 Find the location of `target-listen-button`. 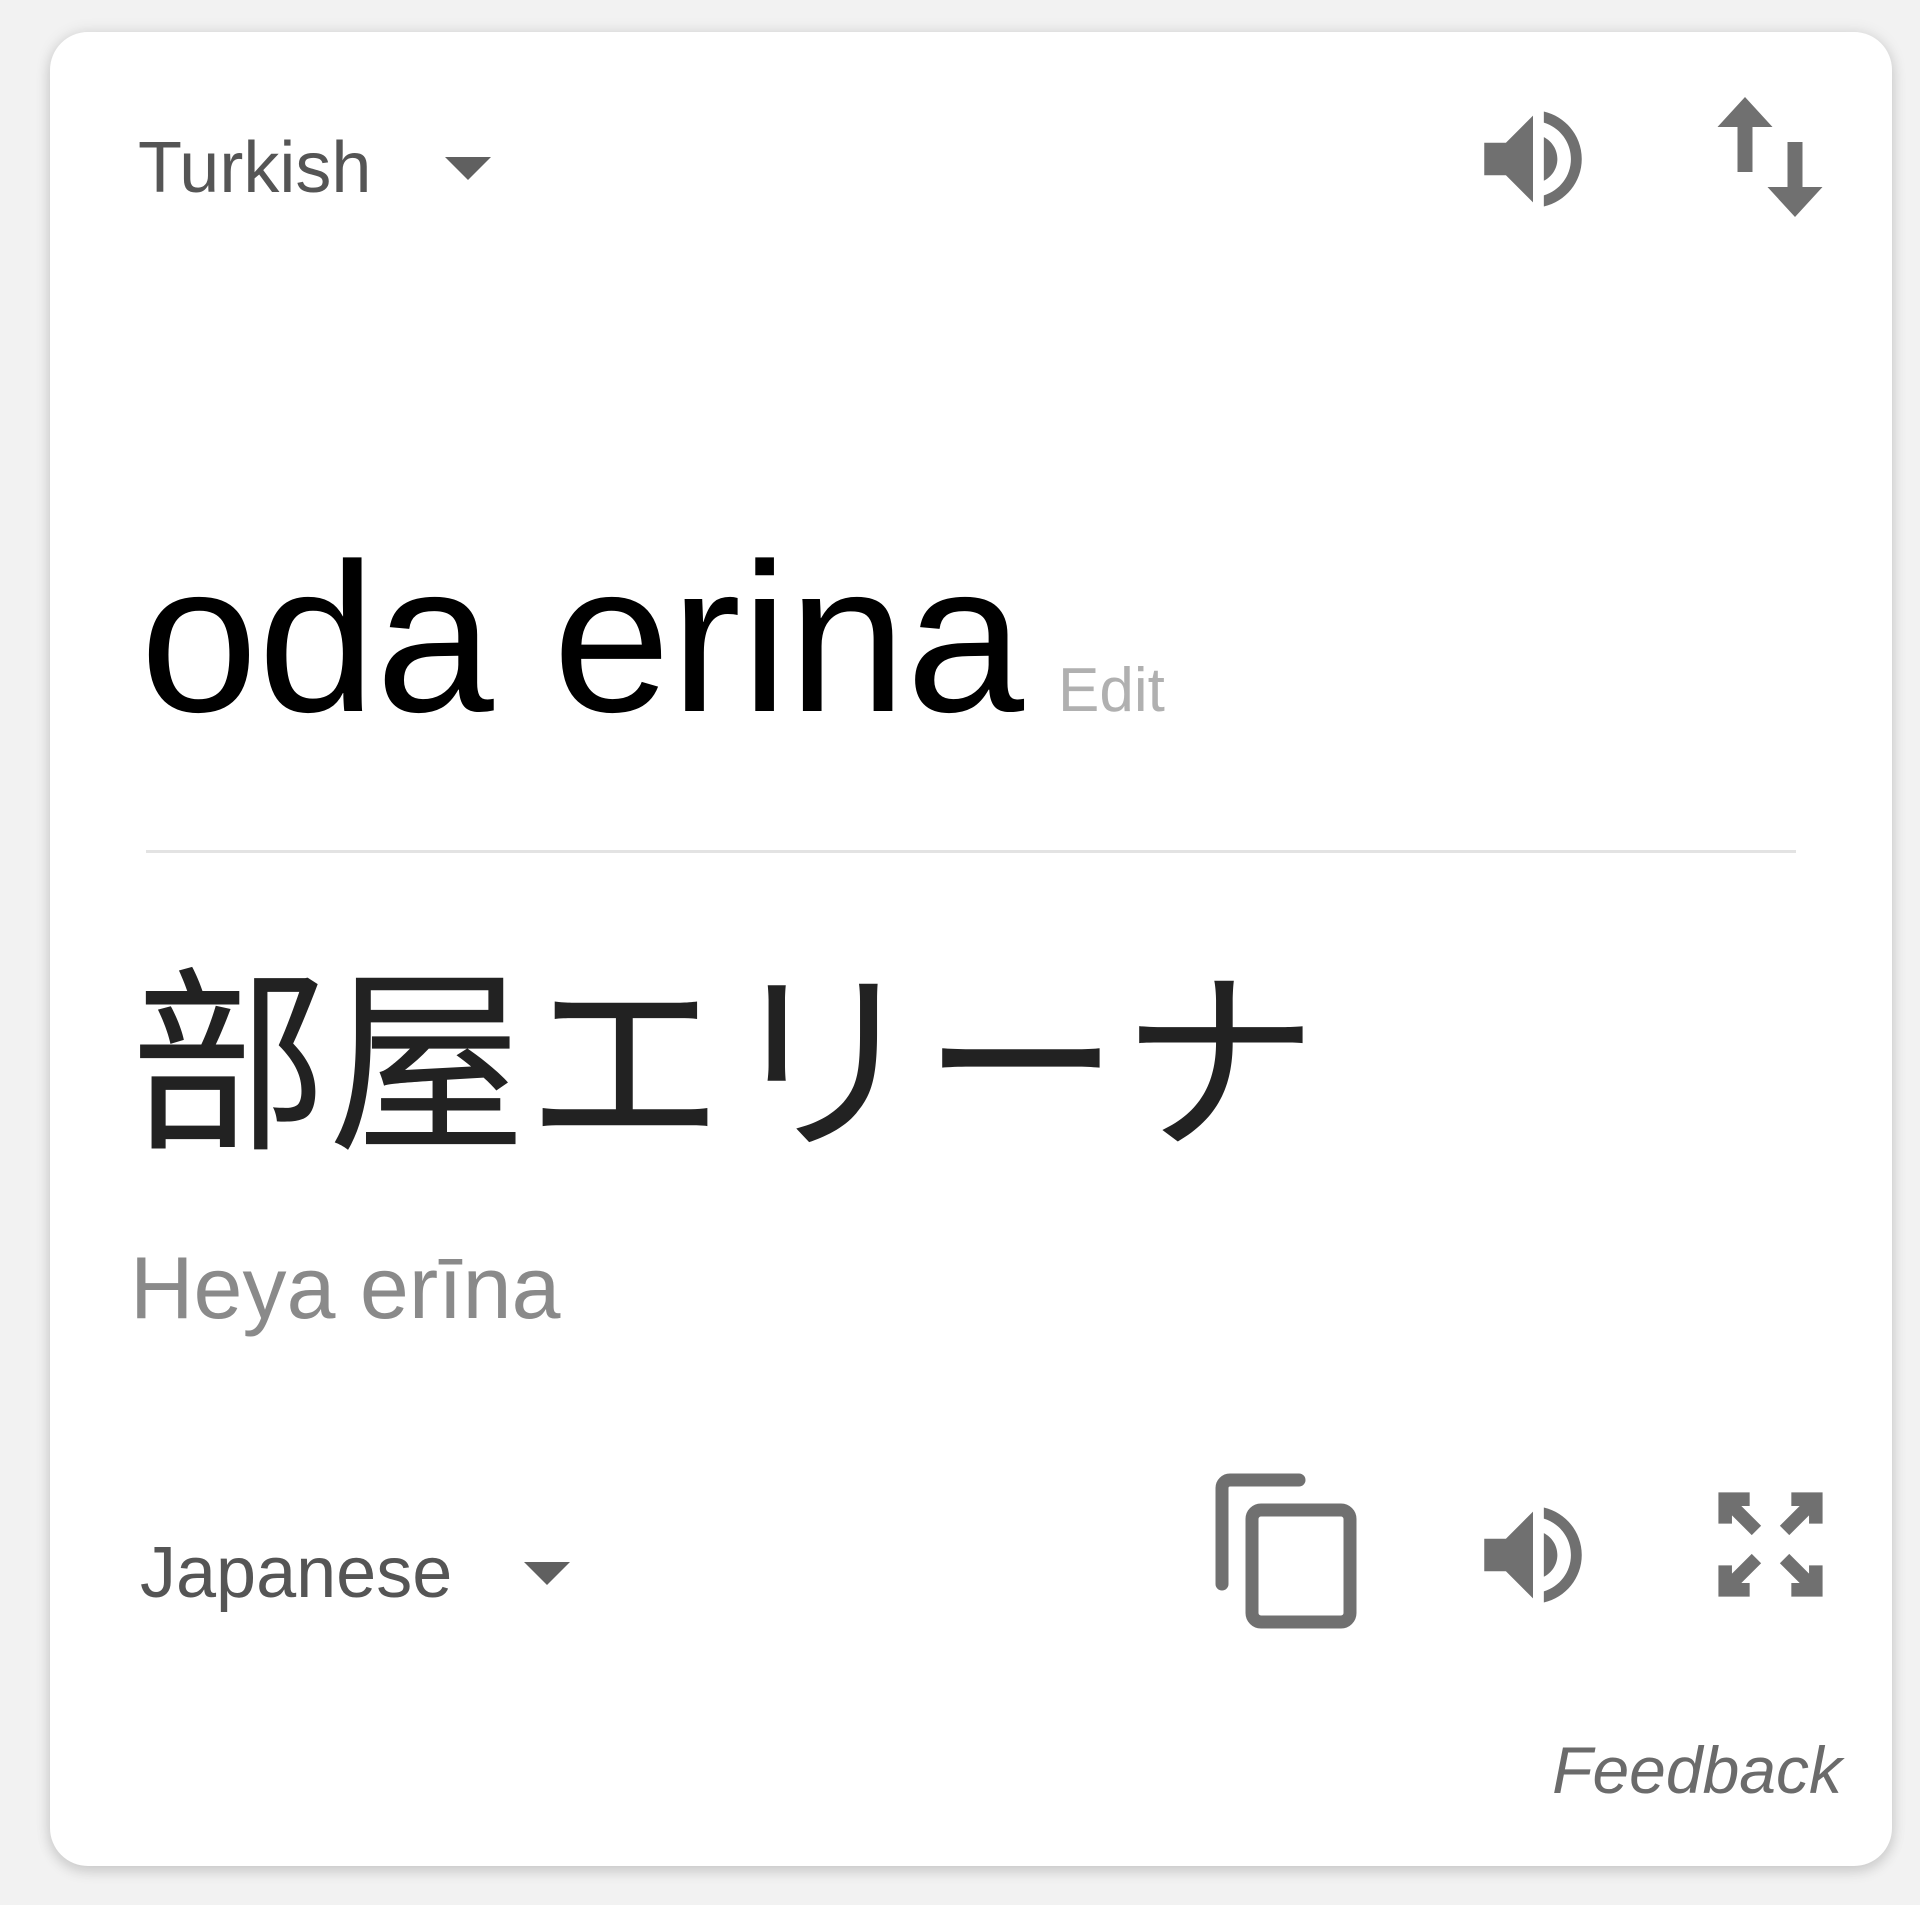

target-listen-button is located at coordinates (1533, 1555).